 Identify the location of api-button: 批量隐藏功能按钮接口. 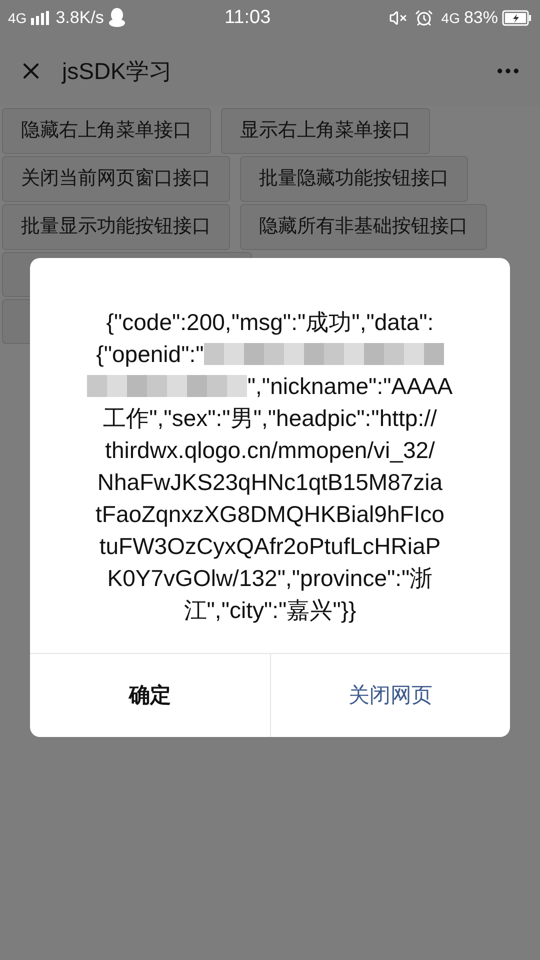
(354, 179).